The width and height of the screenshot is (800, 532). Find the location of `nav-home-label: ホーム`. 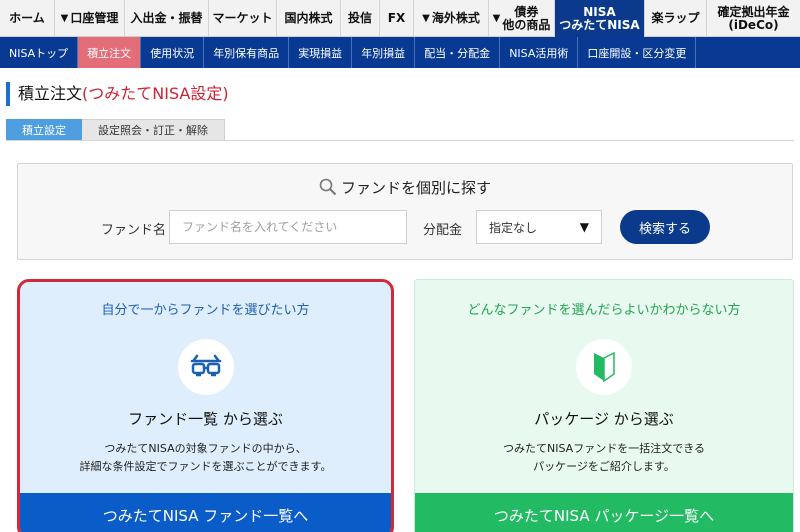

nav-home-label: ホーム is located at coordinates (27, 18).